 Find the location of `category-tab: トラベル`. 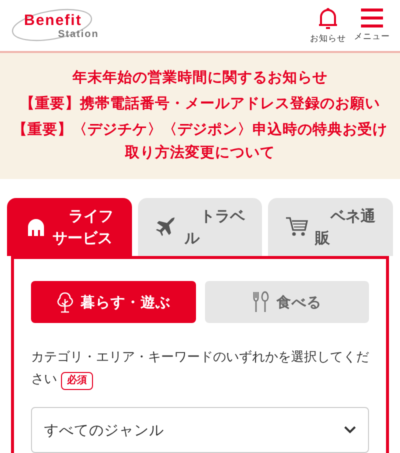

category-tab: トラベル is located at coordinates (200, 227).